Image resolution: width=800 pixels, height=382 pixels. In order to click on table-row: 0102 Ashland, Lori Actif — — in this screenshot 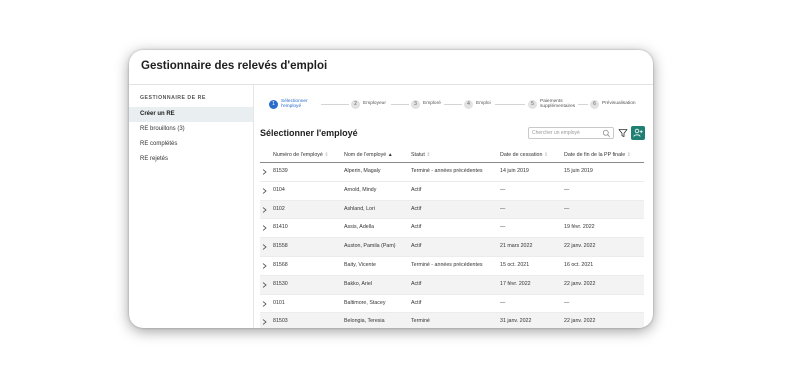, I will do `click(452, 210)`.